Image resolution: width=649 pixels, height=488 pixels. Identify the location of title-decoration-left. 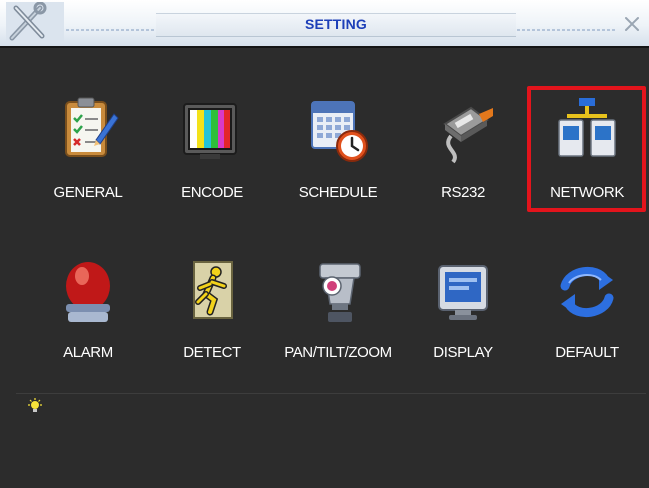
(108, 30).